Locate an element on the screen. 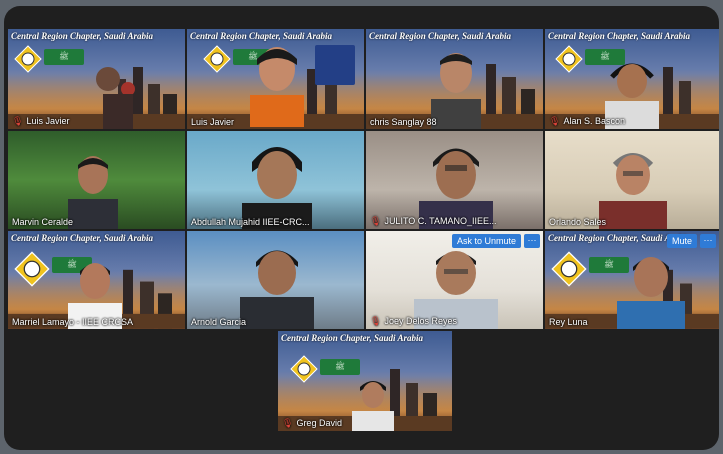  participant-tile: Arnold Garcia is located at coordinates (275, 280).